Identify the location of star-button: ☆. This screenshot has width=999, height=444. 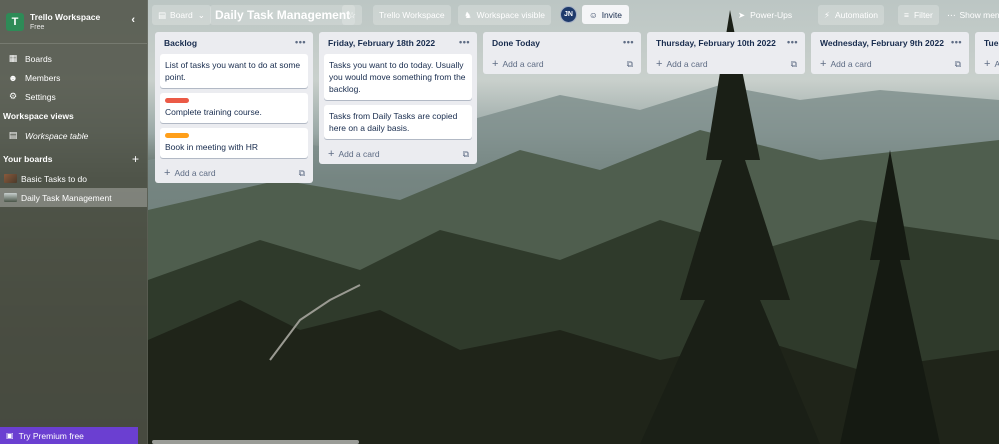
(352, 15).